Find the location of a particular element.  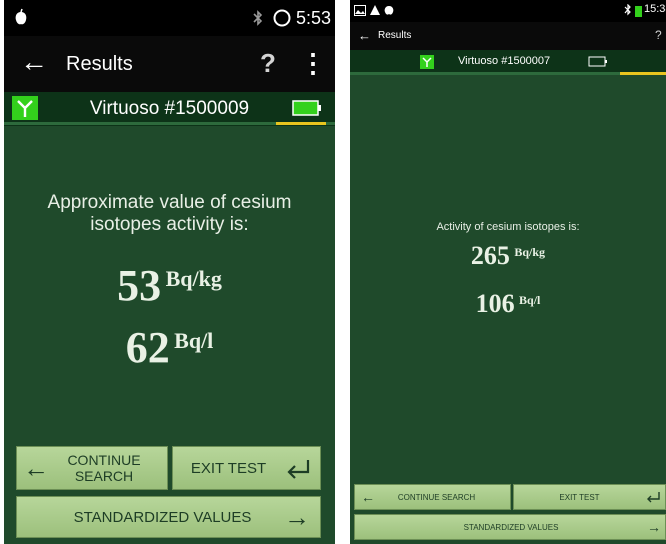

overflow-menu-button: ⋮ is located at coordinates (313, 63).